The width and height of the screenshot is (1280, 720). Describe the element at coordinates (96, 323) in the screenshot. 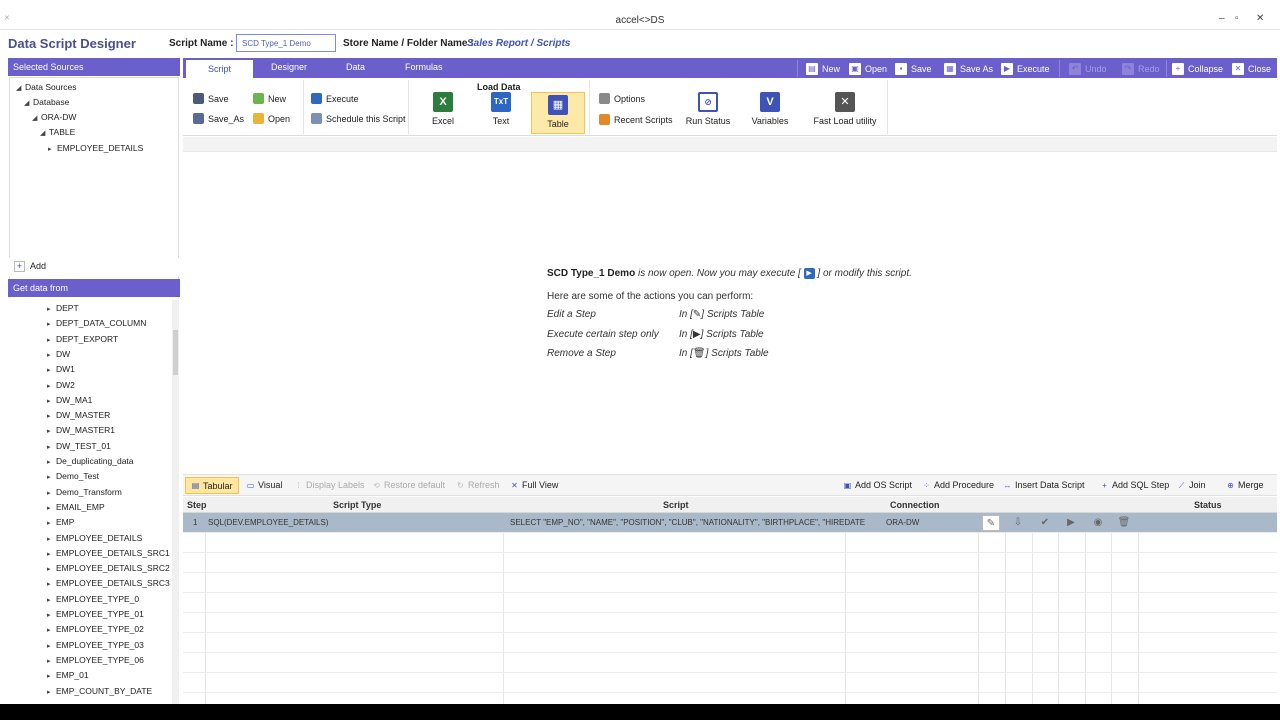

I see `table-list-item: ▸ DEPT_DATA_COLUMN` at that location.